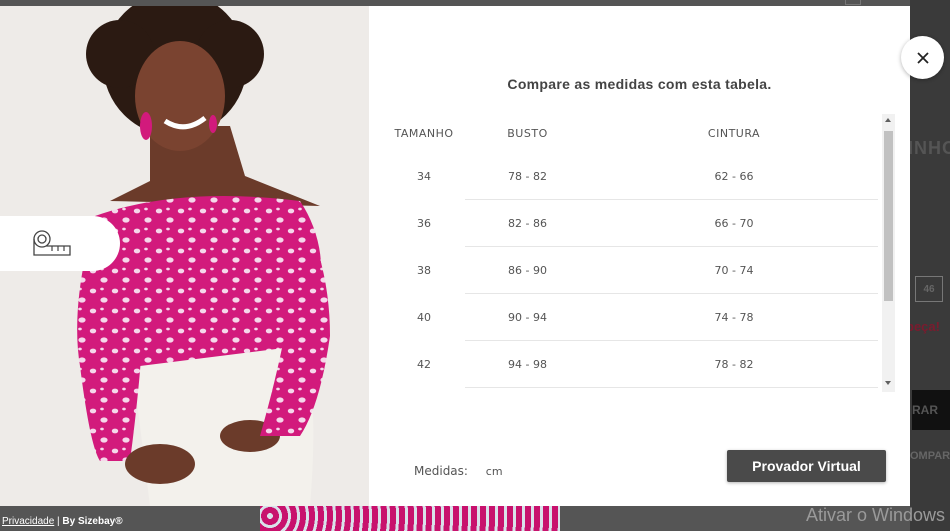  Describe the element at coordinates (527, 364) in the screenshot. I see `cell-bust: 94 - 98` at that location.